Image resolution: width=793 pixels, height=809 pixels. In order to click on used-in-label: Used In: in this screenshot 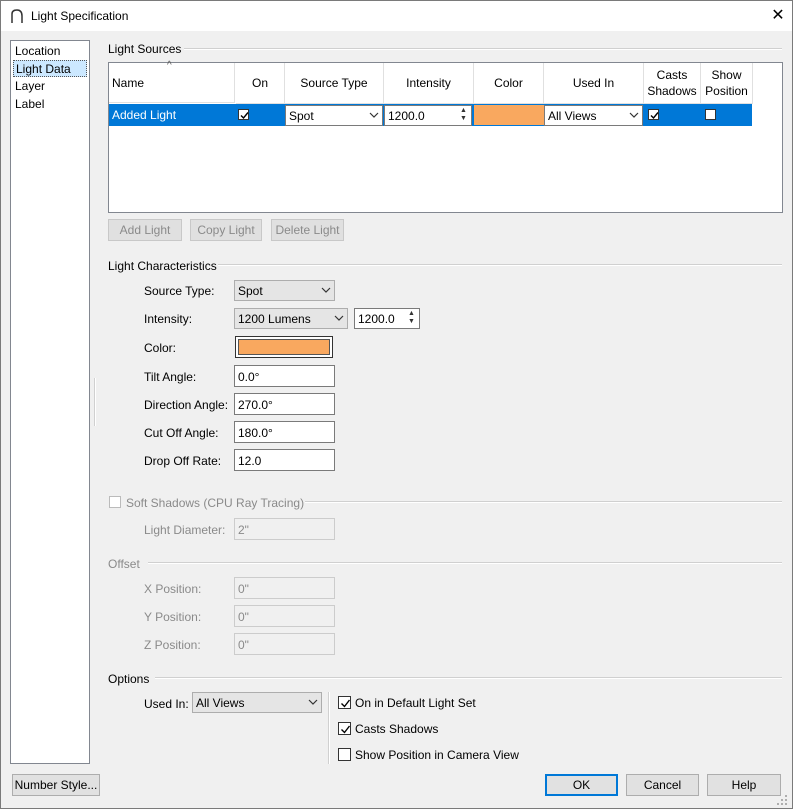, I will do `click(166, 704)`.